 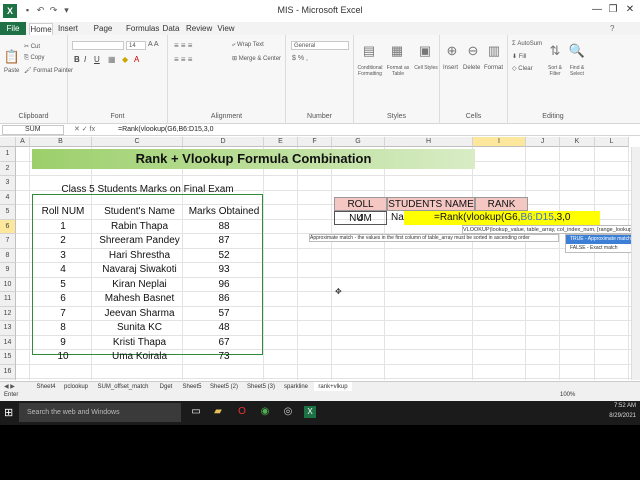 What do you see at coordinates (84, 129) in the screenshot?
I see `function-buttons-icon: ✕ ✓ fx` at bounding box center [84, 129].